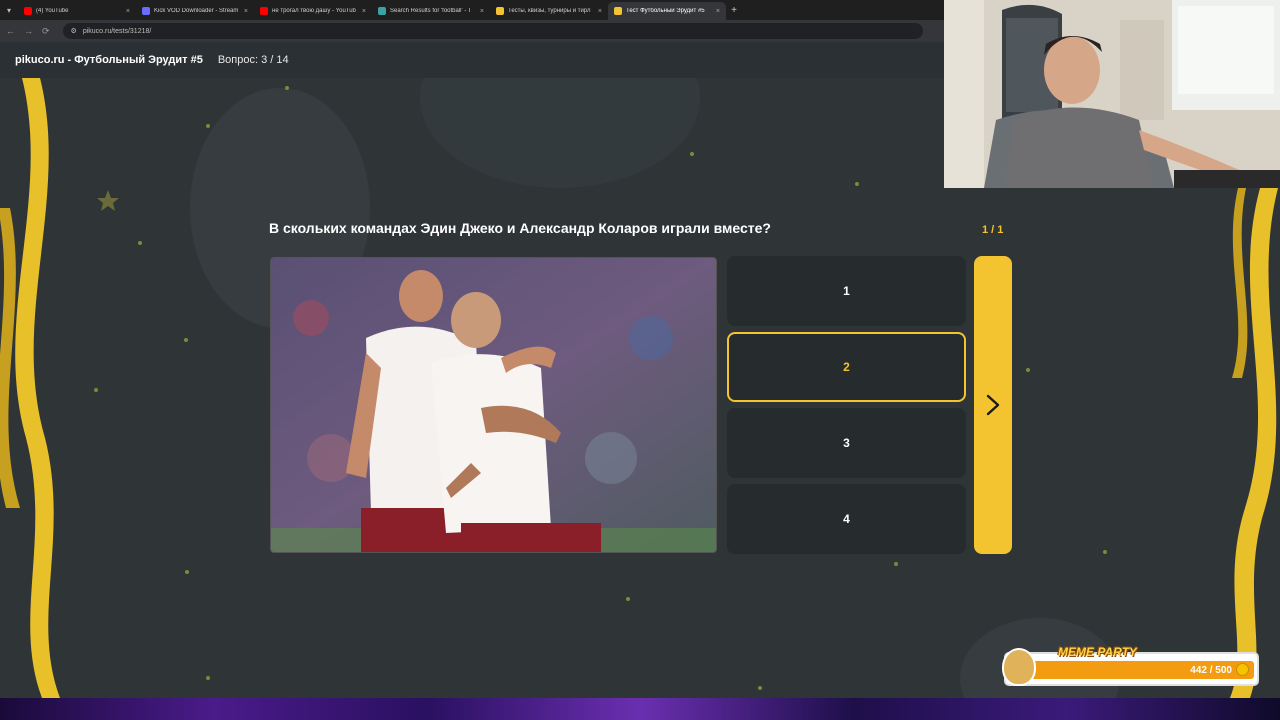 The height and width of the screenshot is (720, 1280). I want to click on back-icon: ←, so click(10, 31).